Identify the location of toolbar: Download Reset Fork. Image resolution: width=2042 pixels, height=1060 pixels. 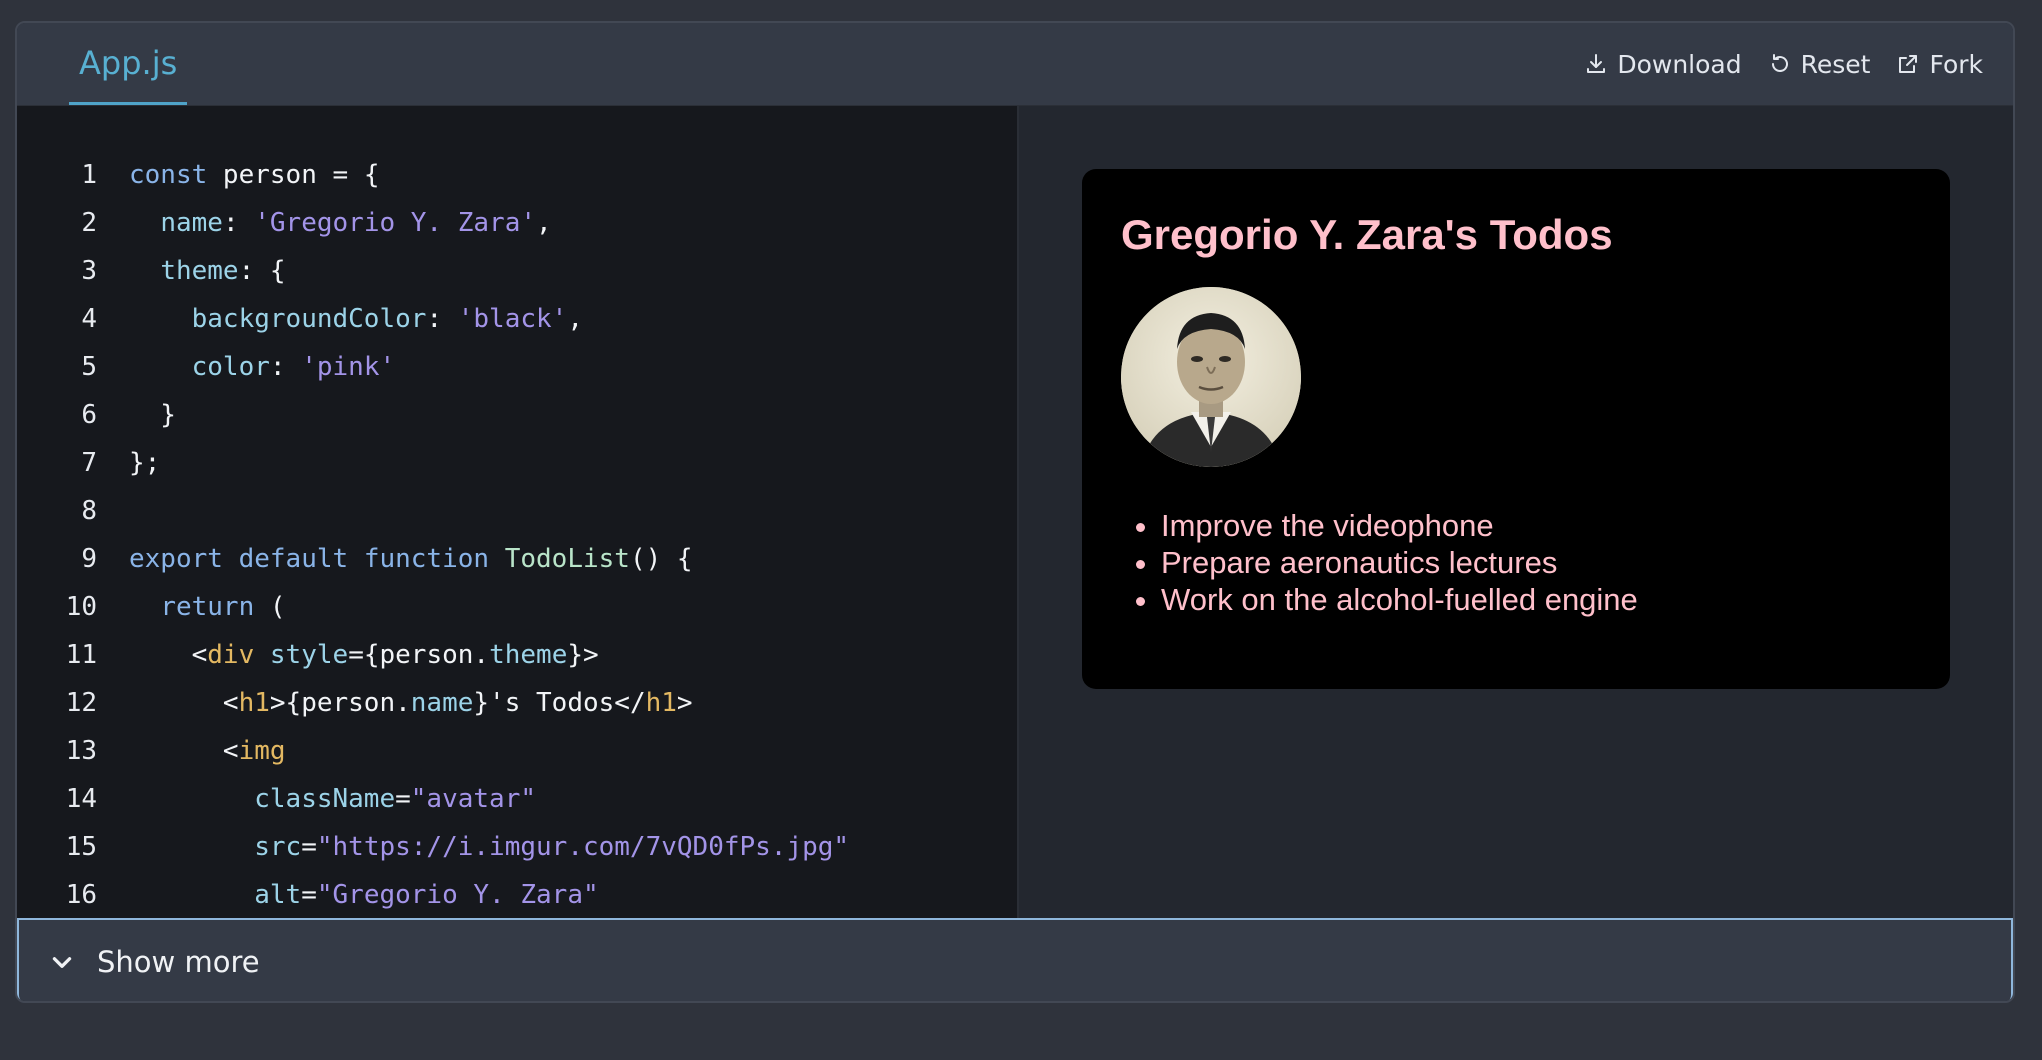
(1783, 64).